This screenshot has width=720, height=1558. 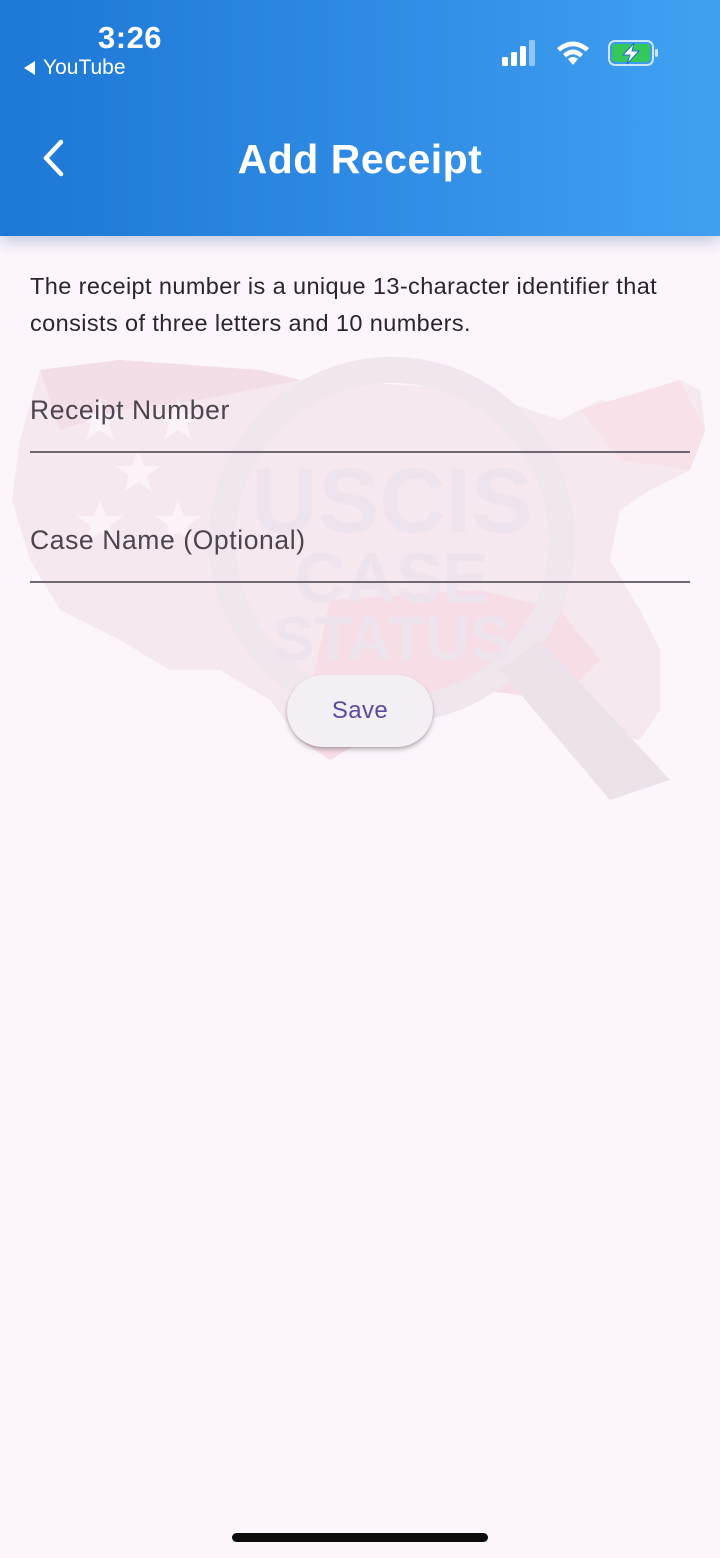 What do you see at coordinates (518, 53) in the screenshot?
I see `cellular-signal-icon` at bounding box center [518, 53].